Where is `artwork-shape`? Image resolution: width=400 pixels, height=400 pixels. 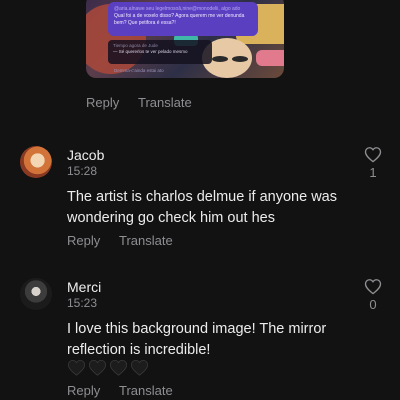 artwork-shape is located at coordinates (270, 58).